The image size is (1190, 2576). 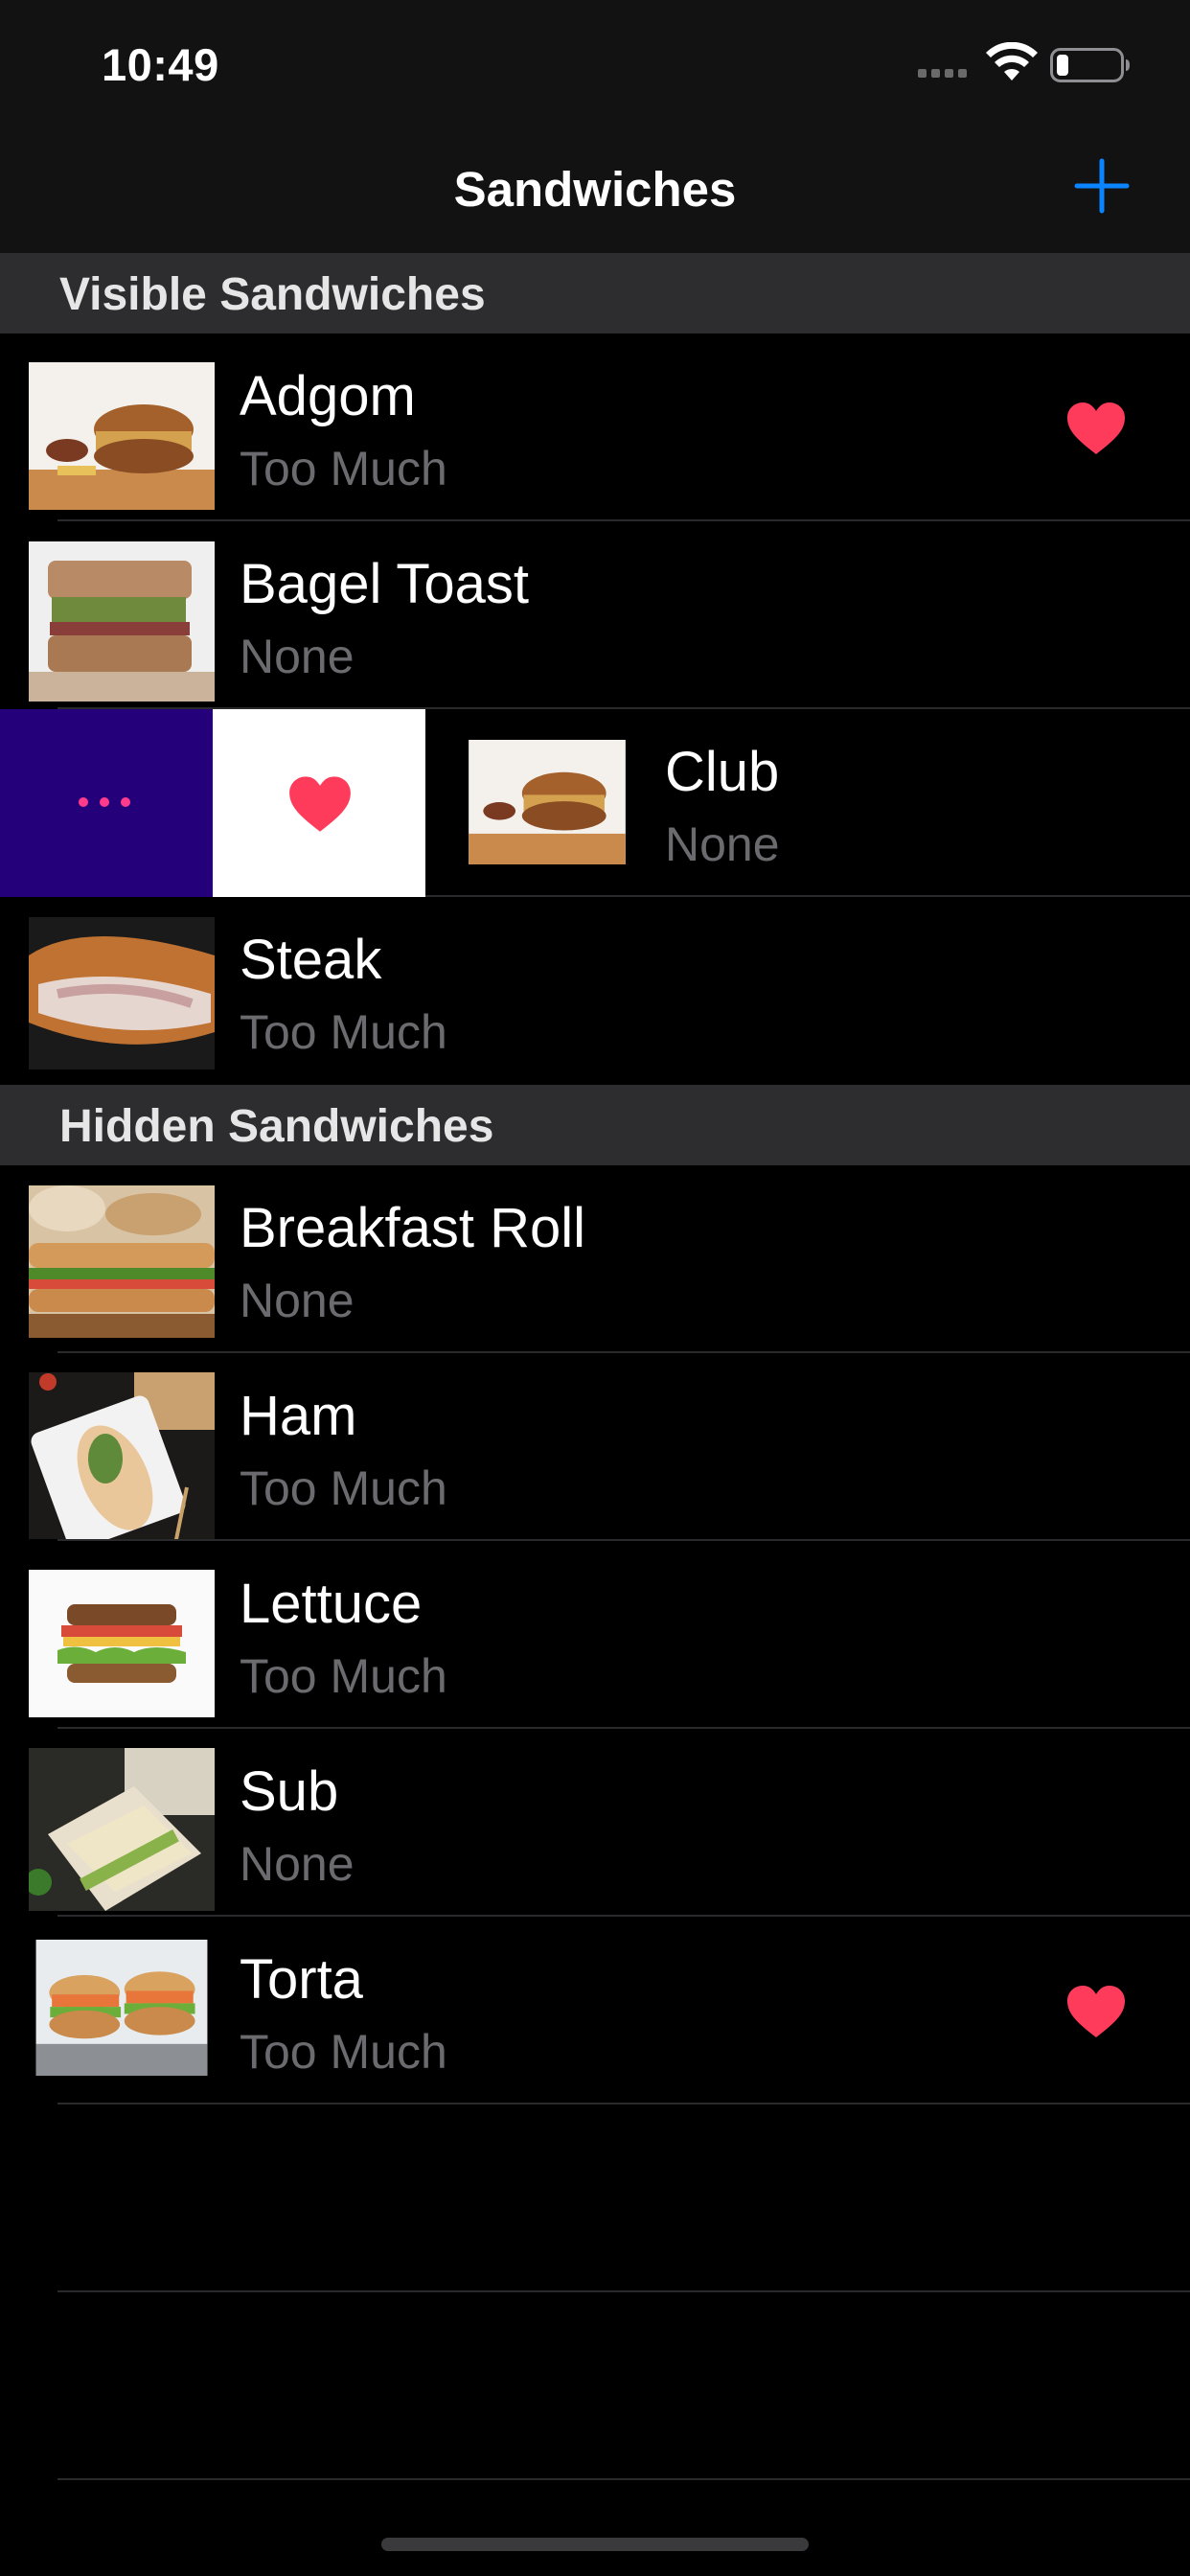 What do you see at coordinates (595, 1447) in the screenshot?
I see `sandwich-row-ham: Ham Too Much` at bounding box center [595, 1447].